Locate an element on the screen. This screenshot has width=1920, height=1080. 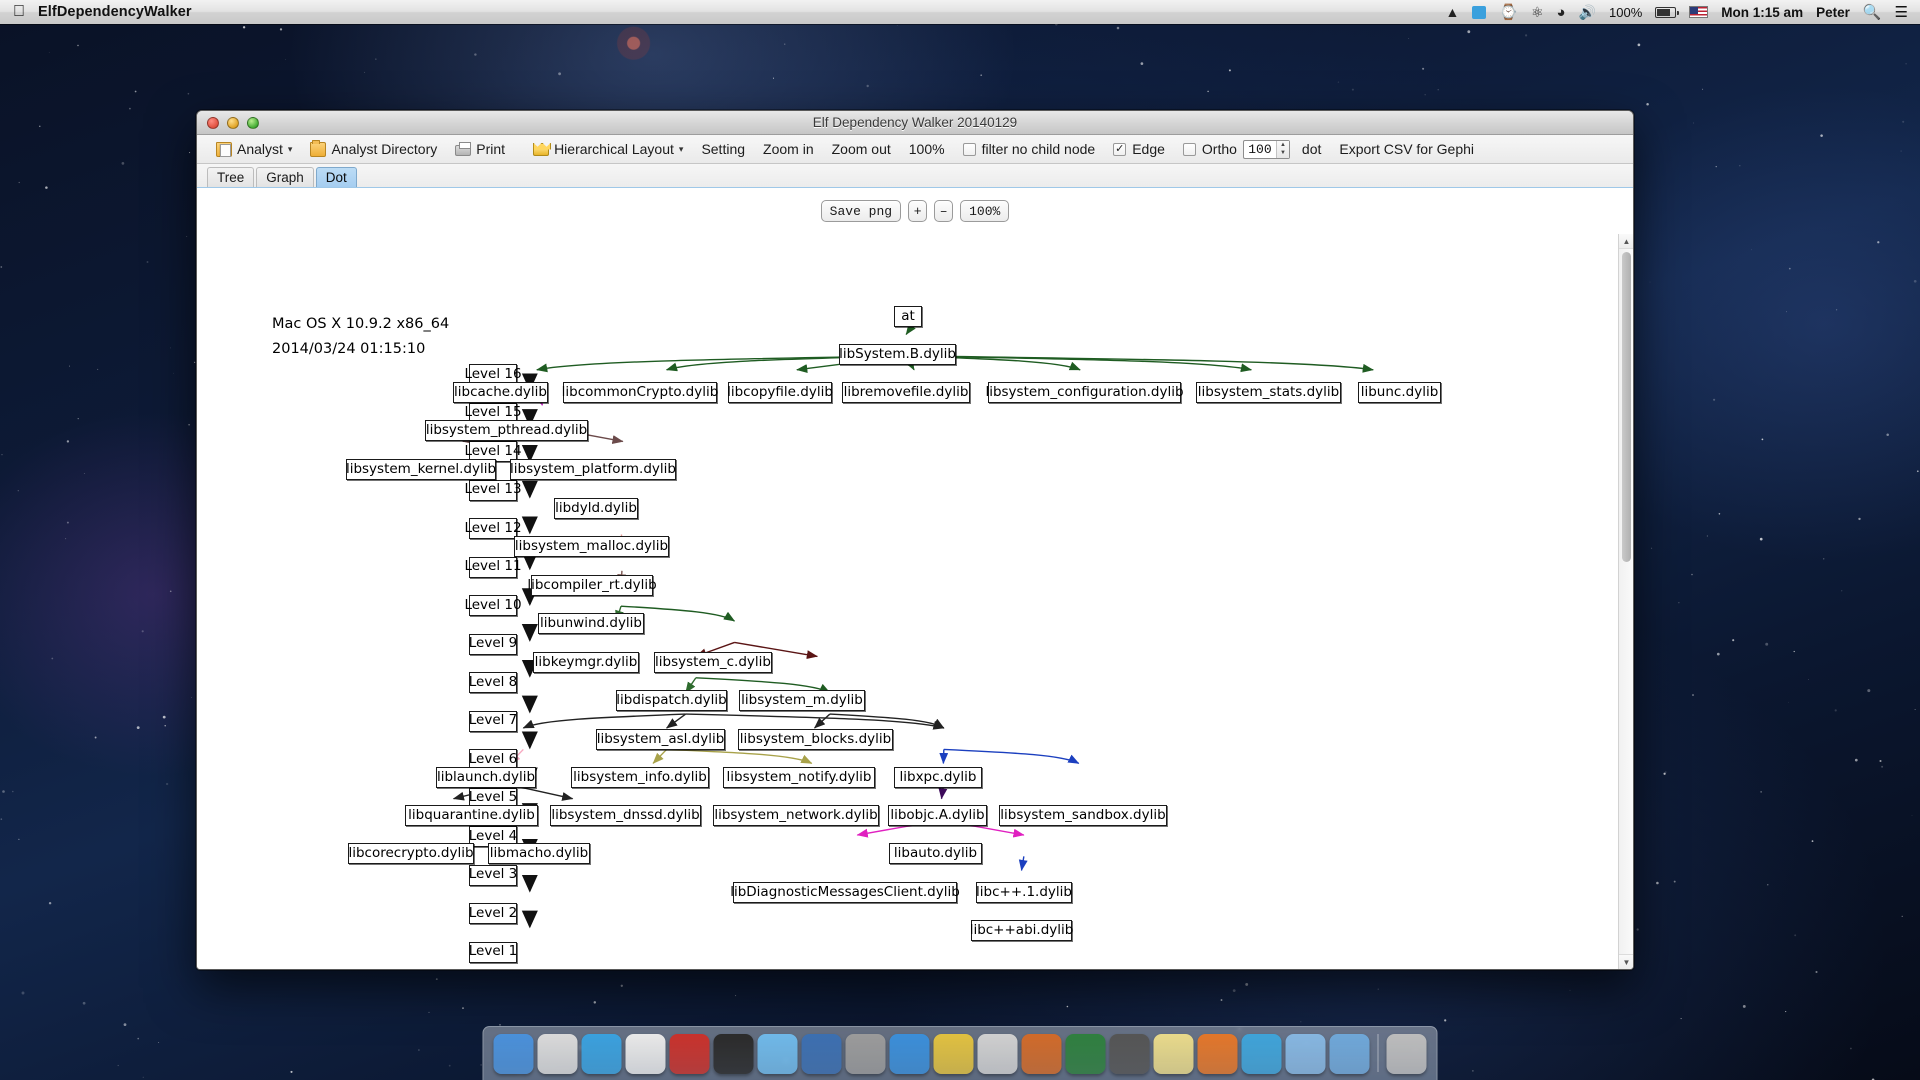
ortho-value-input is located at coordinates (1259, 149).